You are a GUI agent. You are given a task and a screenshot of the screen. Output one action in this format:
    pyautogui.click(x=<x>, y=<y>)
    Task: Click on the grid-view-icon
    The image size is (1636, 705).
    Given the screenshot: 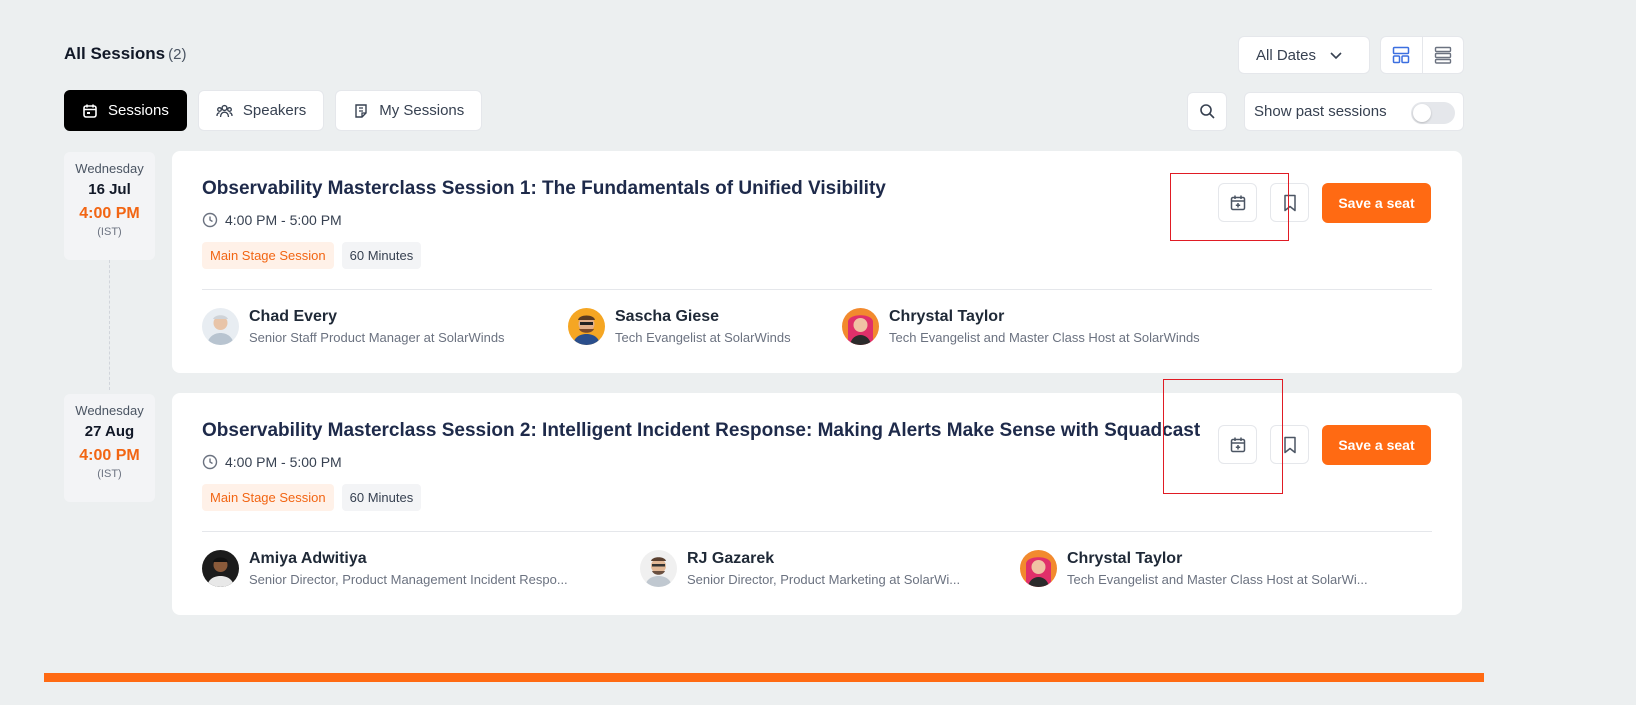 What is the action you would take?
    pyautogui.click(x=1401, y=55)
    